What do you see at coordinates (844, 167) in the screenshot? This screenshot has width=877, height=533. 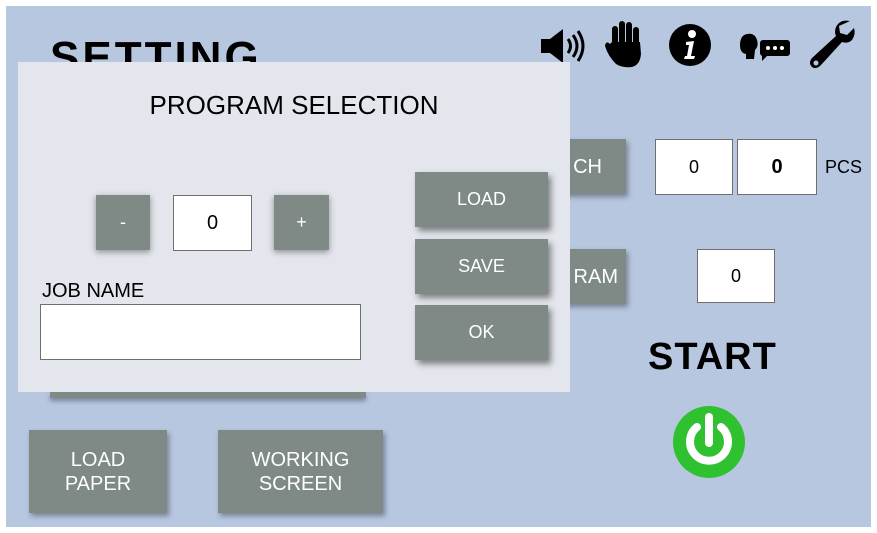 I see `count-unit-label: PCS` at bounding box center [844, 167].